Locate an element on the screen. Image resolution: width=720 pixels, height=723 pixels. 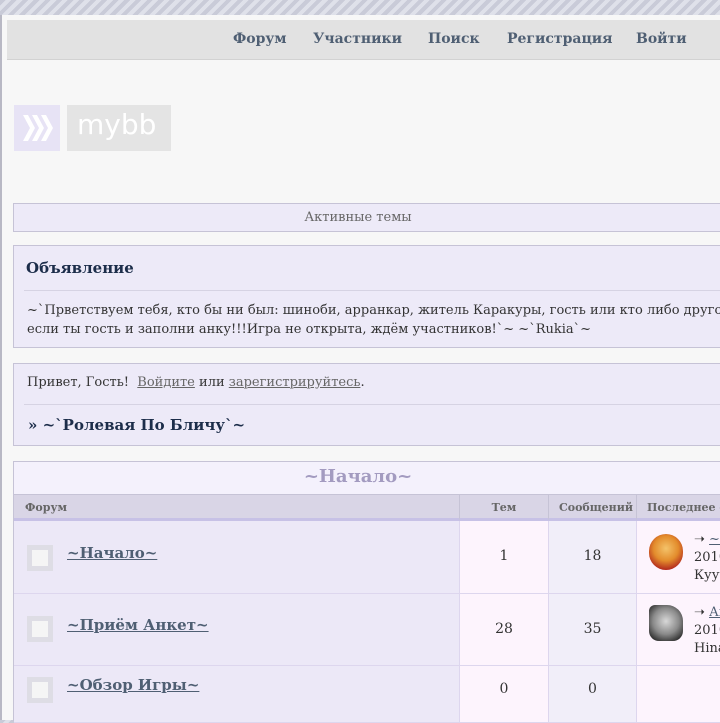
last-post-cell is located at coordinates (678, 694).